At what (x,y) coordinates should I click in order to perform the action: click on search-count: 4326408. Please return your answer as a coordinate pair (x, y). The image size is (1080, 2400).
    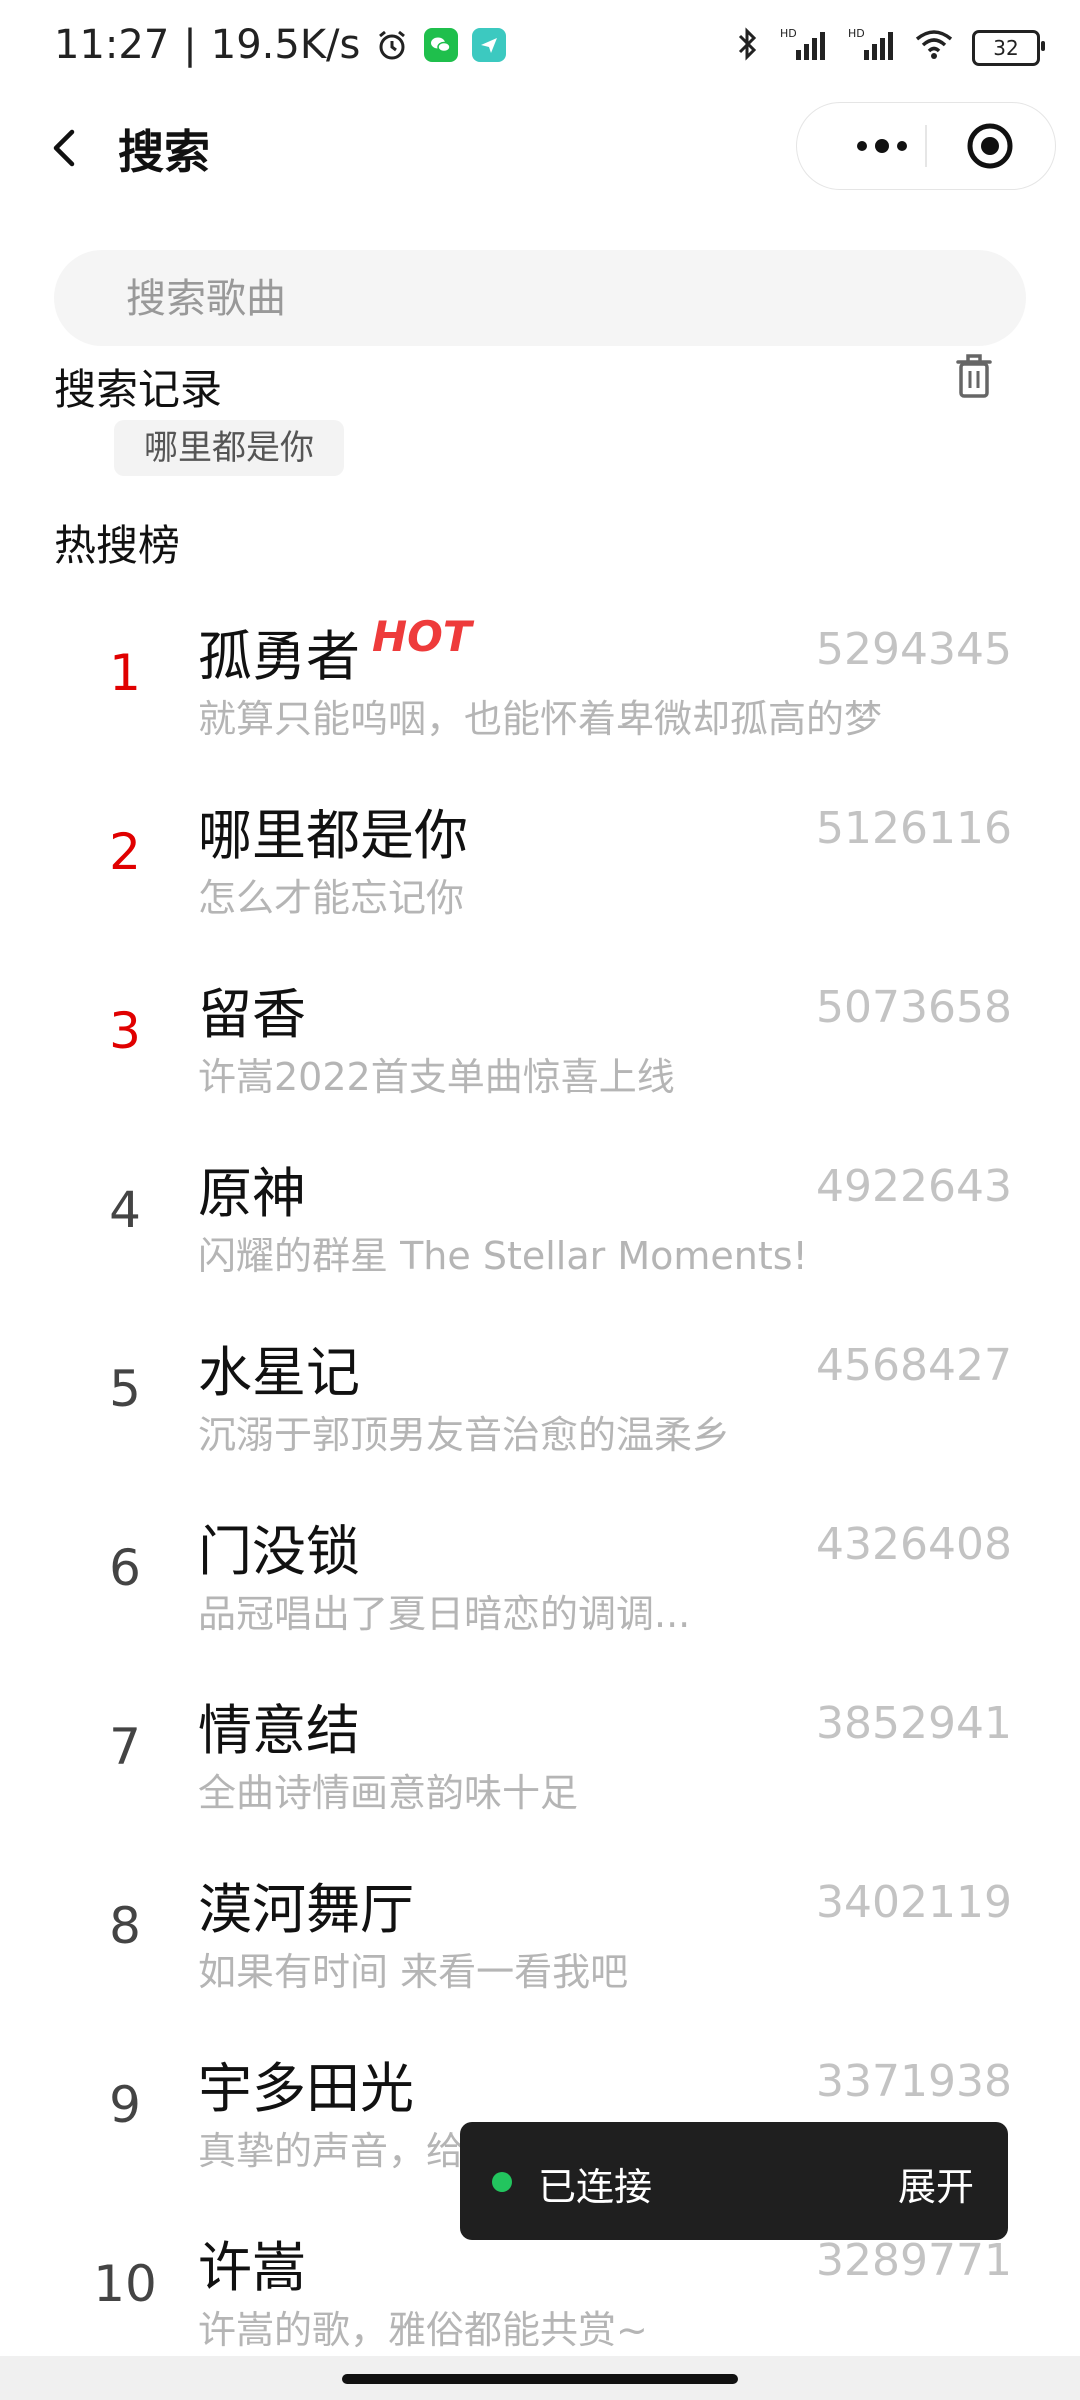
    Looking at the image, I should click on (914, 1544).